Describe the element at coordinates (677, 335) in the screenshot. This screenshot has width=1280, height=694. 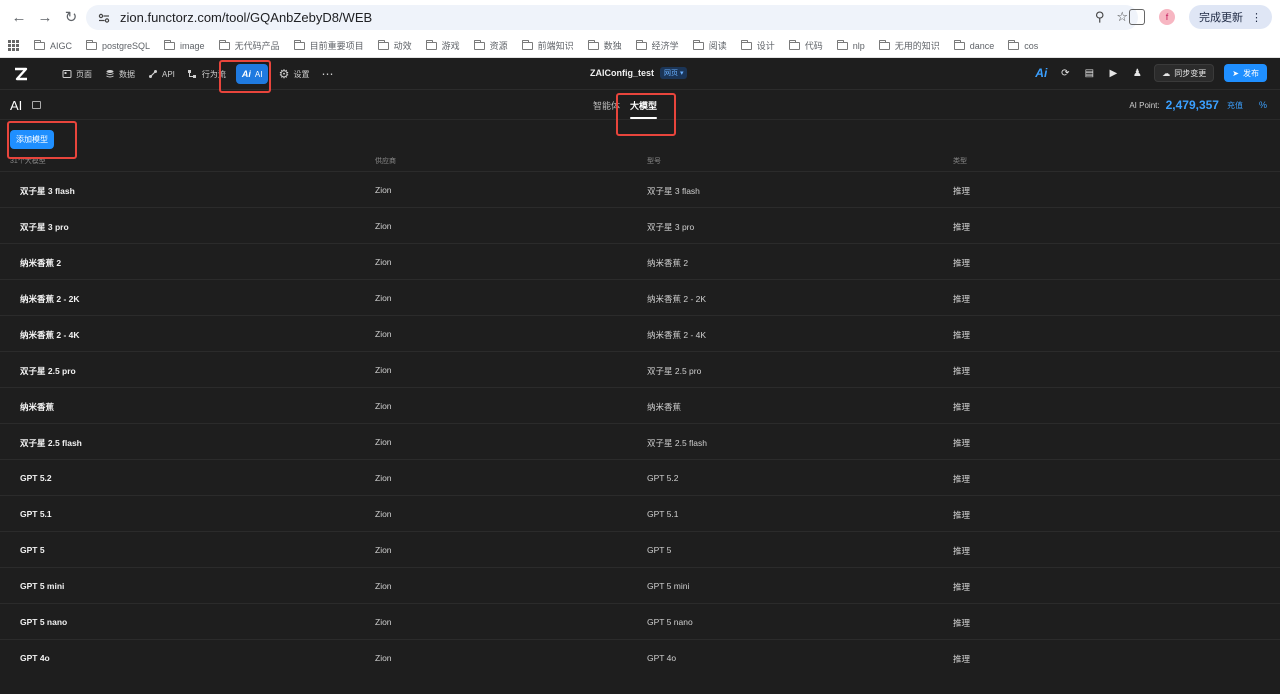
I see `model-id: 纳米香蕉 2 - 4K` at that location.